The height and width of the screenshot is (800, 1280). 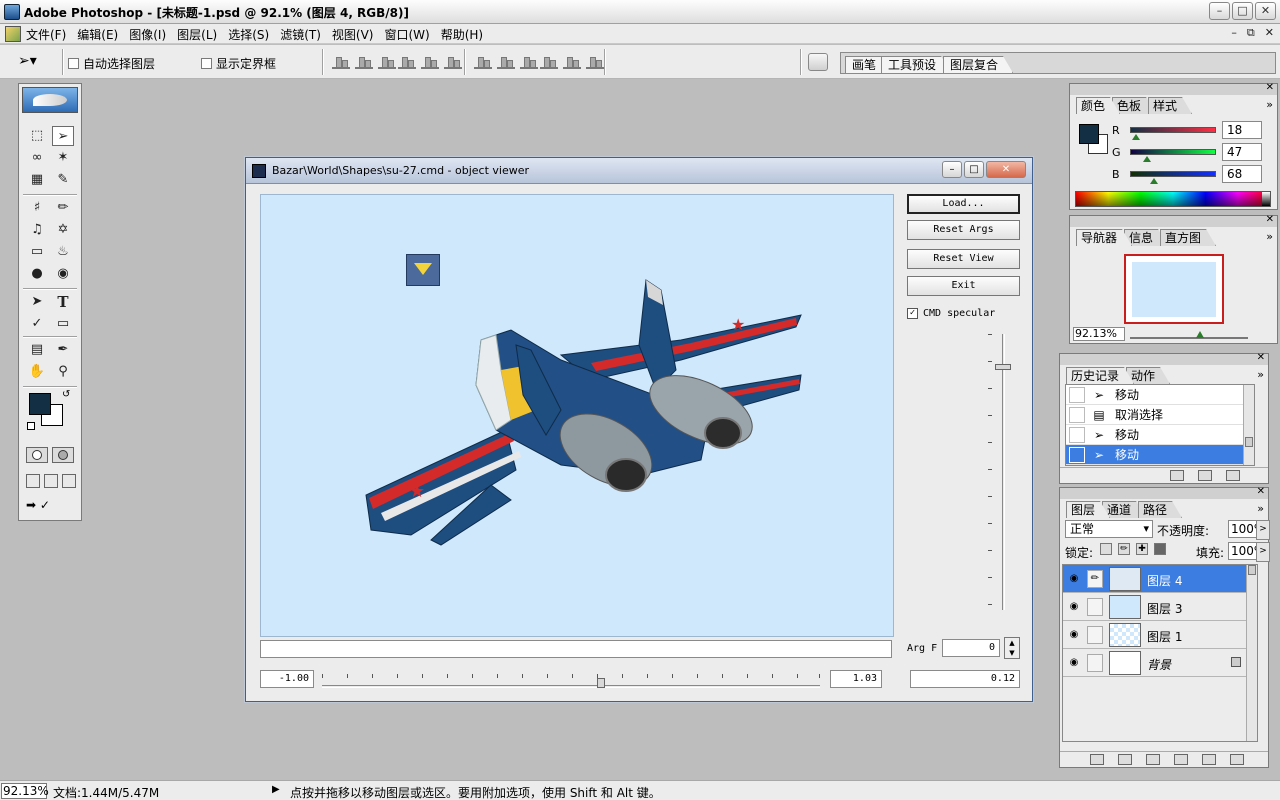 What do you see at coordinates (1242, 11) in the screenshot?
I see `maximize-button: □` at bounding box center [1242, 11].